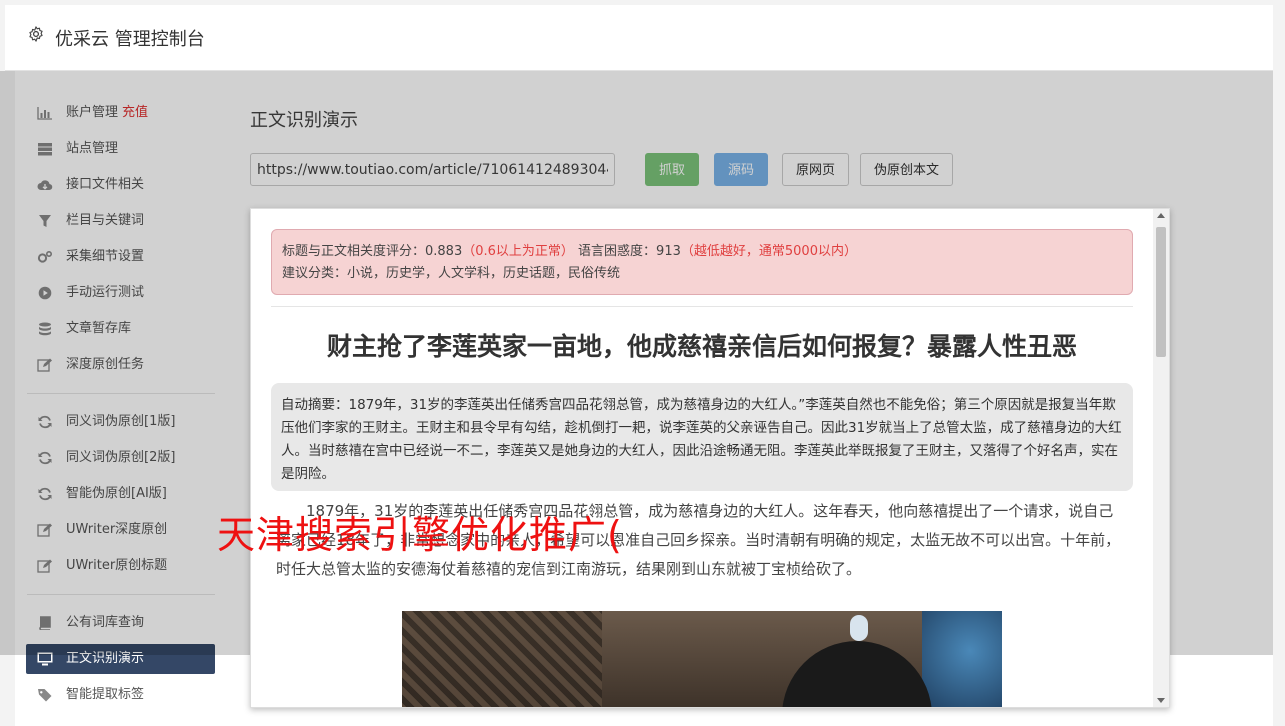  I want to click on bar-chart-icon, so click(44, 113).